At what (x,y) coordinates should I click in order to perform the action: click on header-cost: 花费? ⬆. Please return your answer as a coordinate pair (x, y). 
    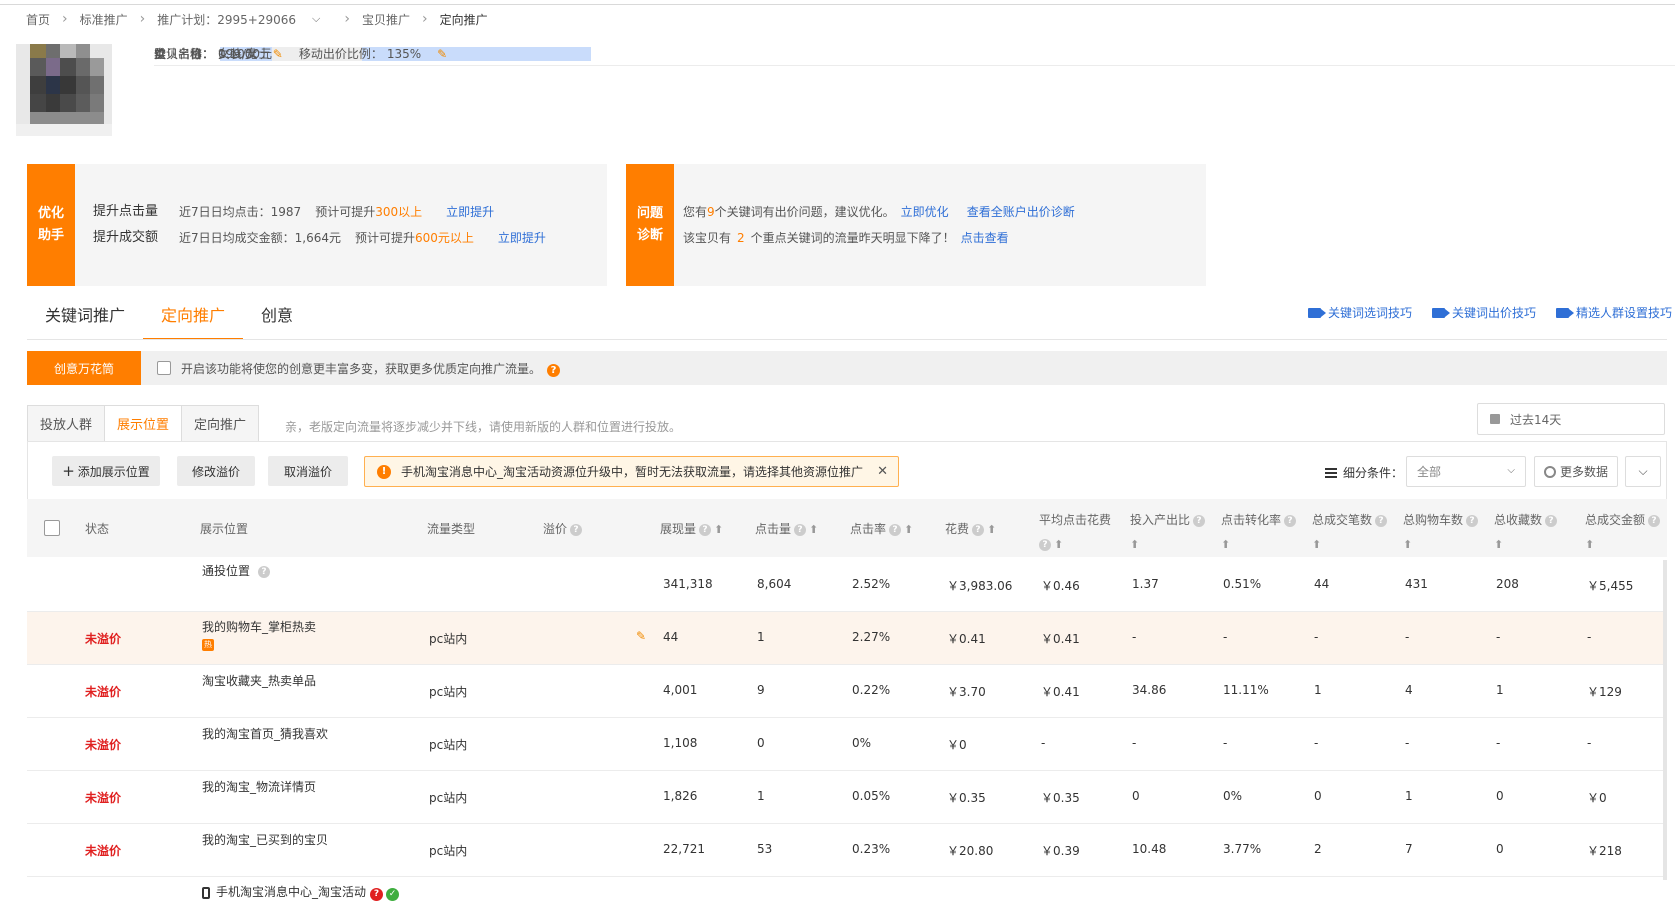
    Looking at the image, I should click on (970, 528).